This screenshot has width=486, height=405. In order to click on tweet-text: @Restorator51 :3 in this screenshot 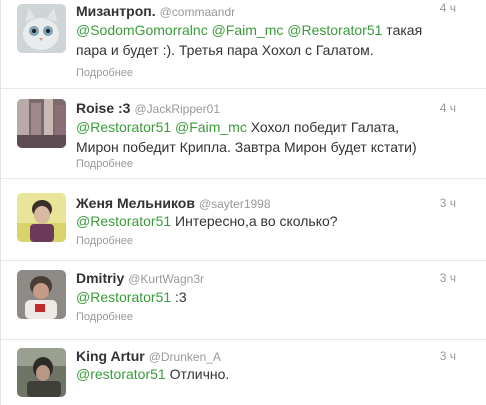, I will do `click(271, 297)`.